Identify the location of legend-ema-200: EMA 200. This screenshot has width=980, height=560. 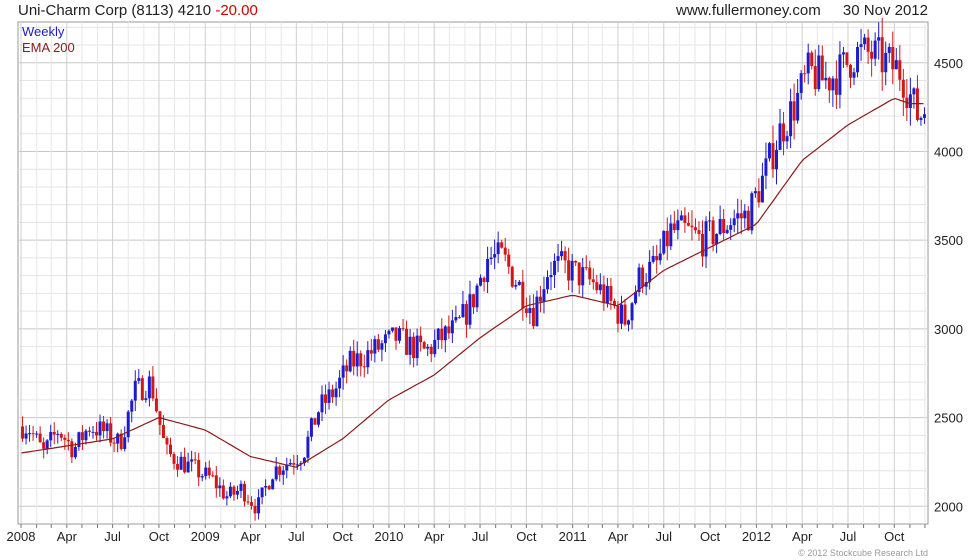
(48, 47).